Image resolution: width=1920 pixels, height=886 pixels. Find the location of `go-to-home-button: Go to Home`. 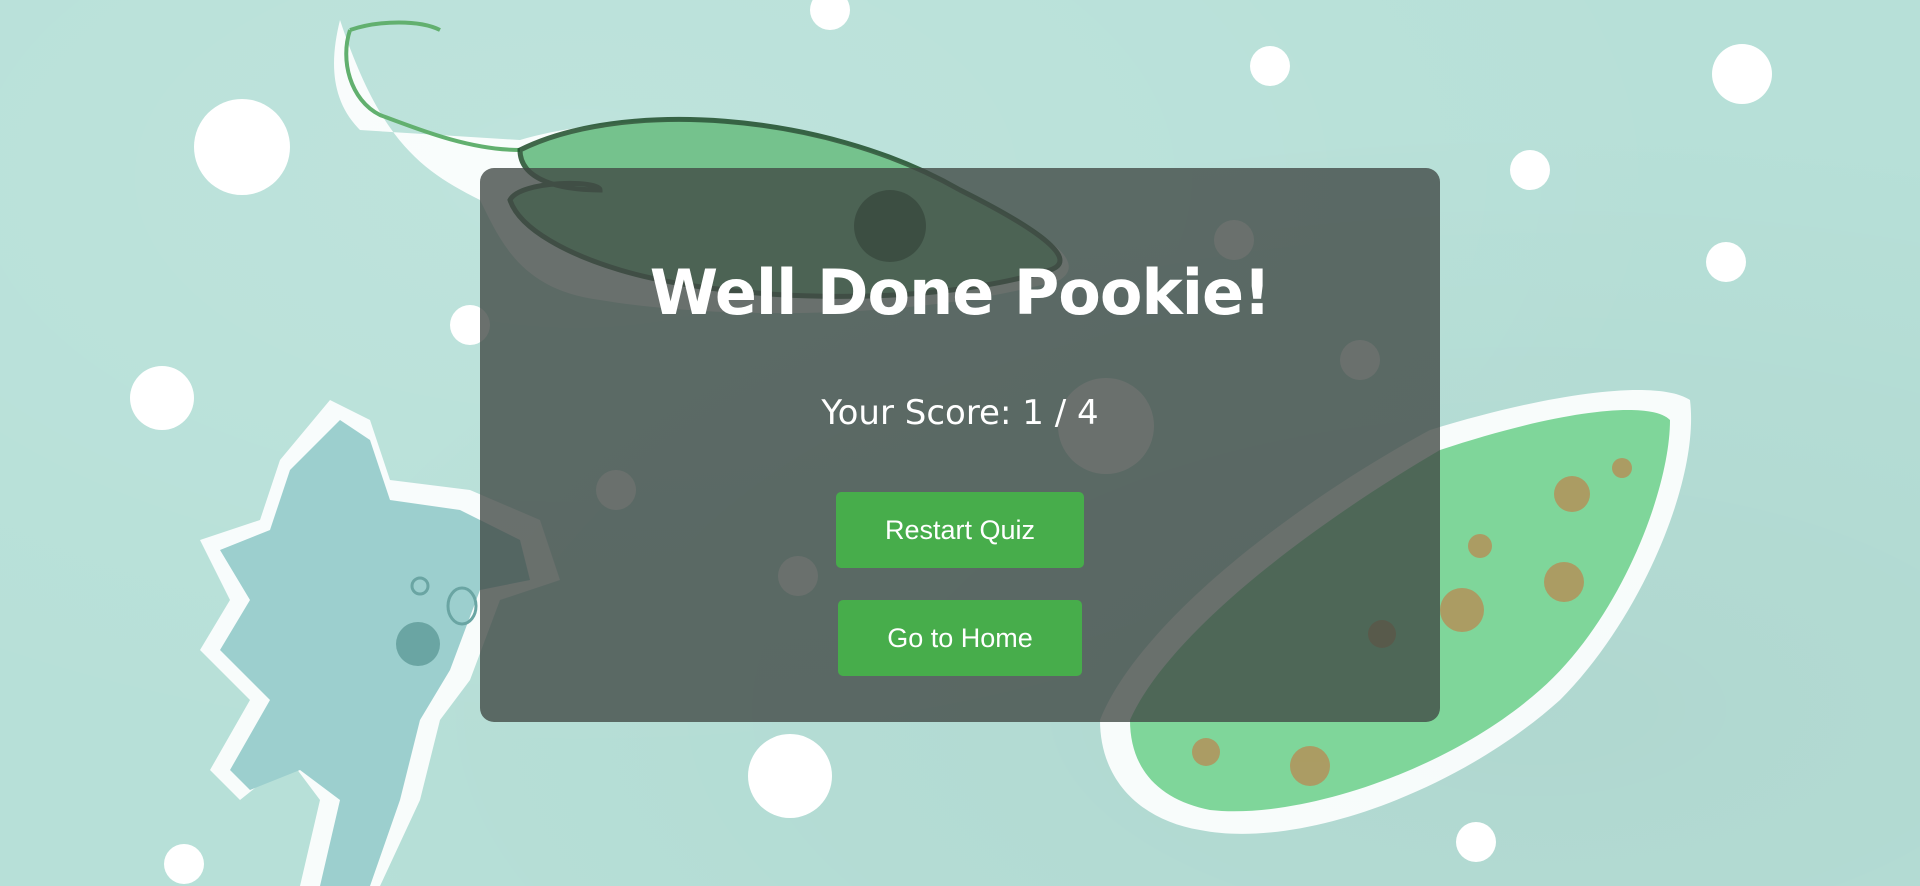

go-to-home-button: Go to Home is located at coordinates (960, 638).